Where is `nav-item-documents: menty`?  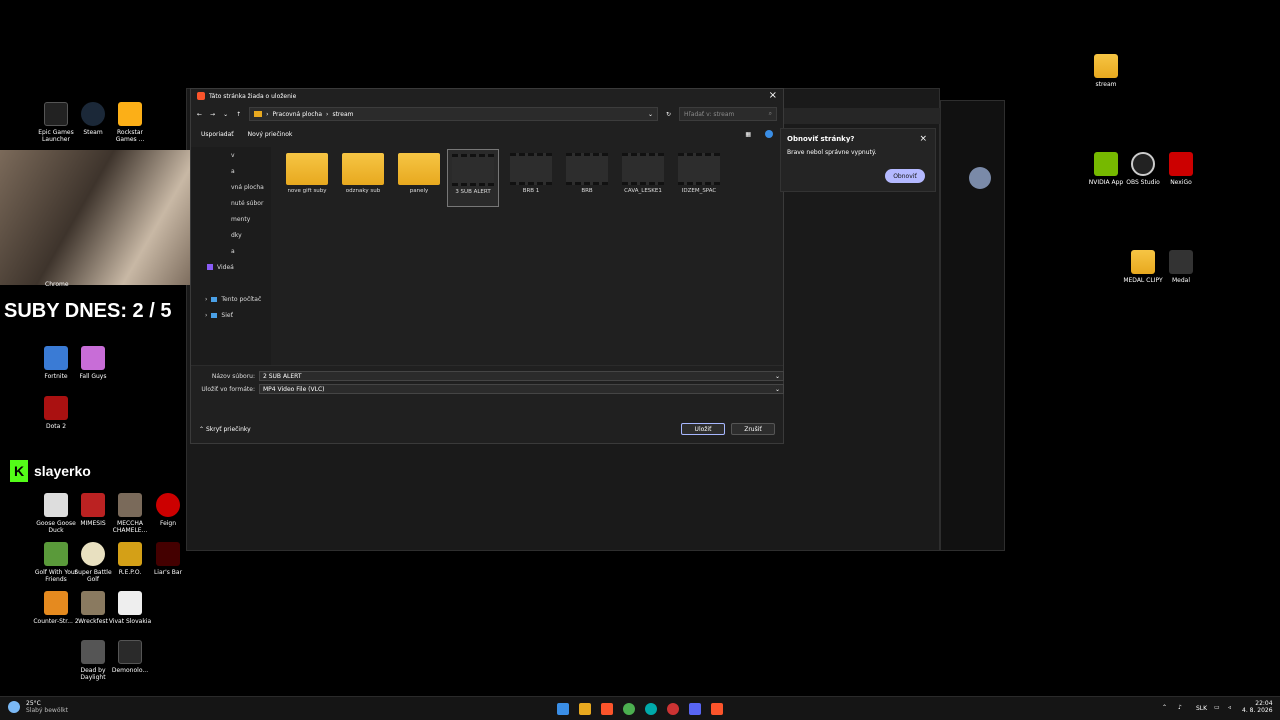 nav-item-documents: menty is located at coordinates (231, 219).